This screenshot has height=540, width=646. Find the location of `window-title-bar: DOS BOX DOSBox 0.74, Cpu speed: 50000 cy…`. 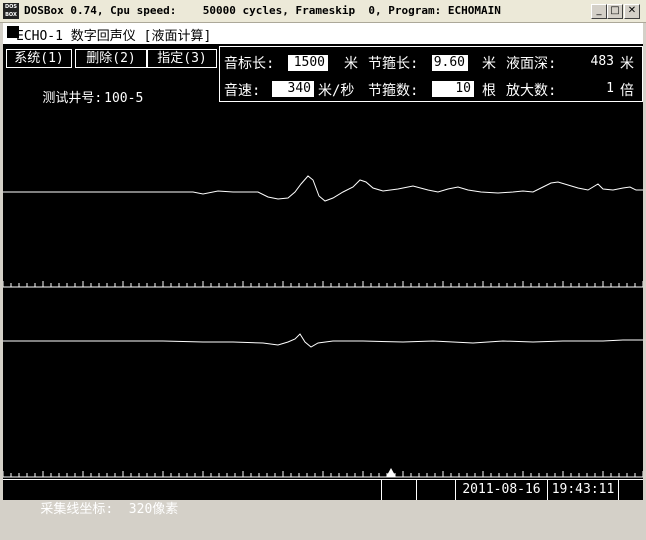

window-title-bar: DOS BOX DOSBox 0.74, Cpu speed: 50000 cy… is located at coordinates (323, 11).